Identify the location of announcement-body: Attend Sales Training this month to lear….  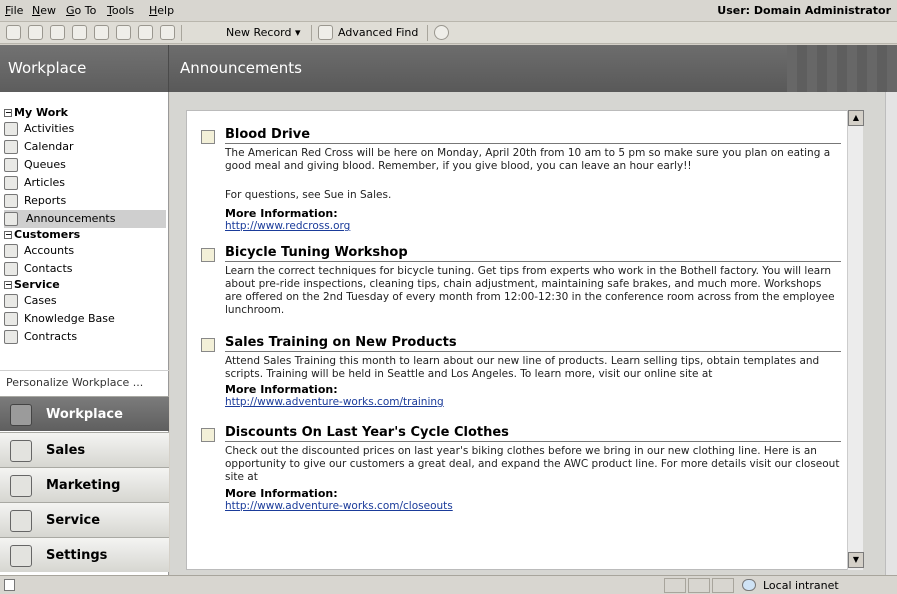
(522, 367).